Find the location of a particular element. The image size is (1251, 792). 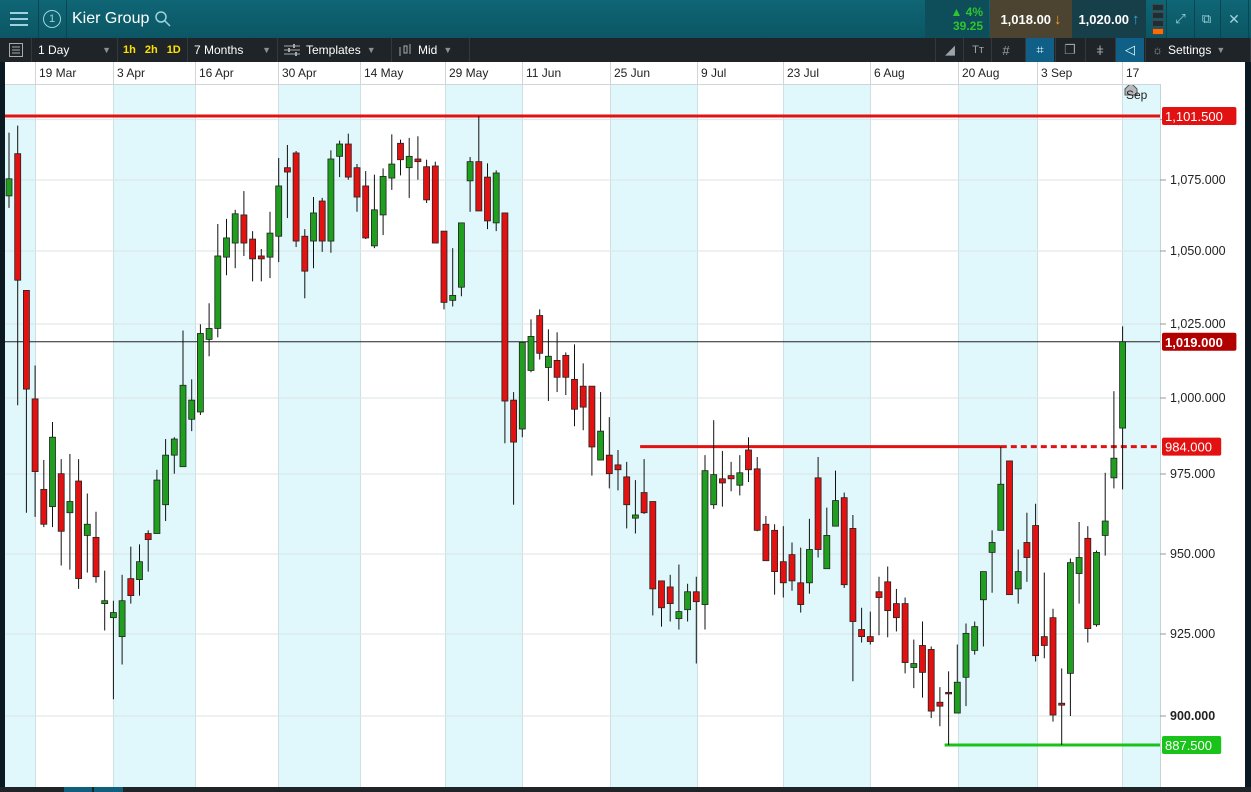

interval-1d: 1D is located at coordinates (174, 50).